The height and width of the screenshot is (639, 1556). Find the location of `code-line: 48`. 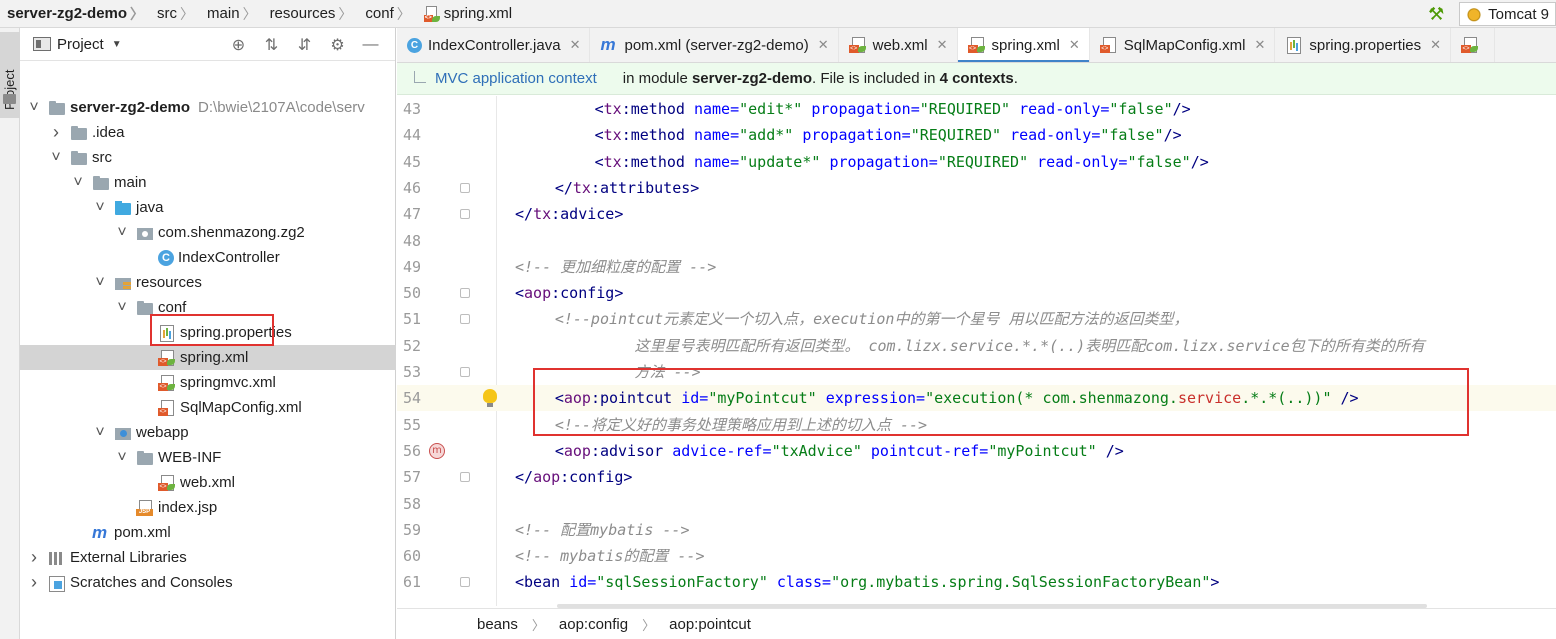

code-line: 48 is located at coordinates (976, 241).